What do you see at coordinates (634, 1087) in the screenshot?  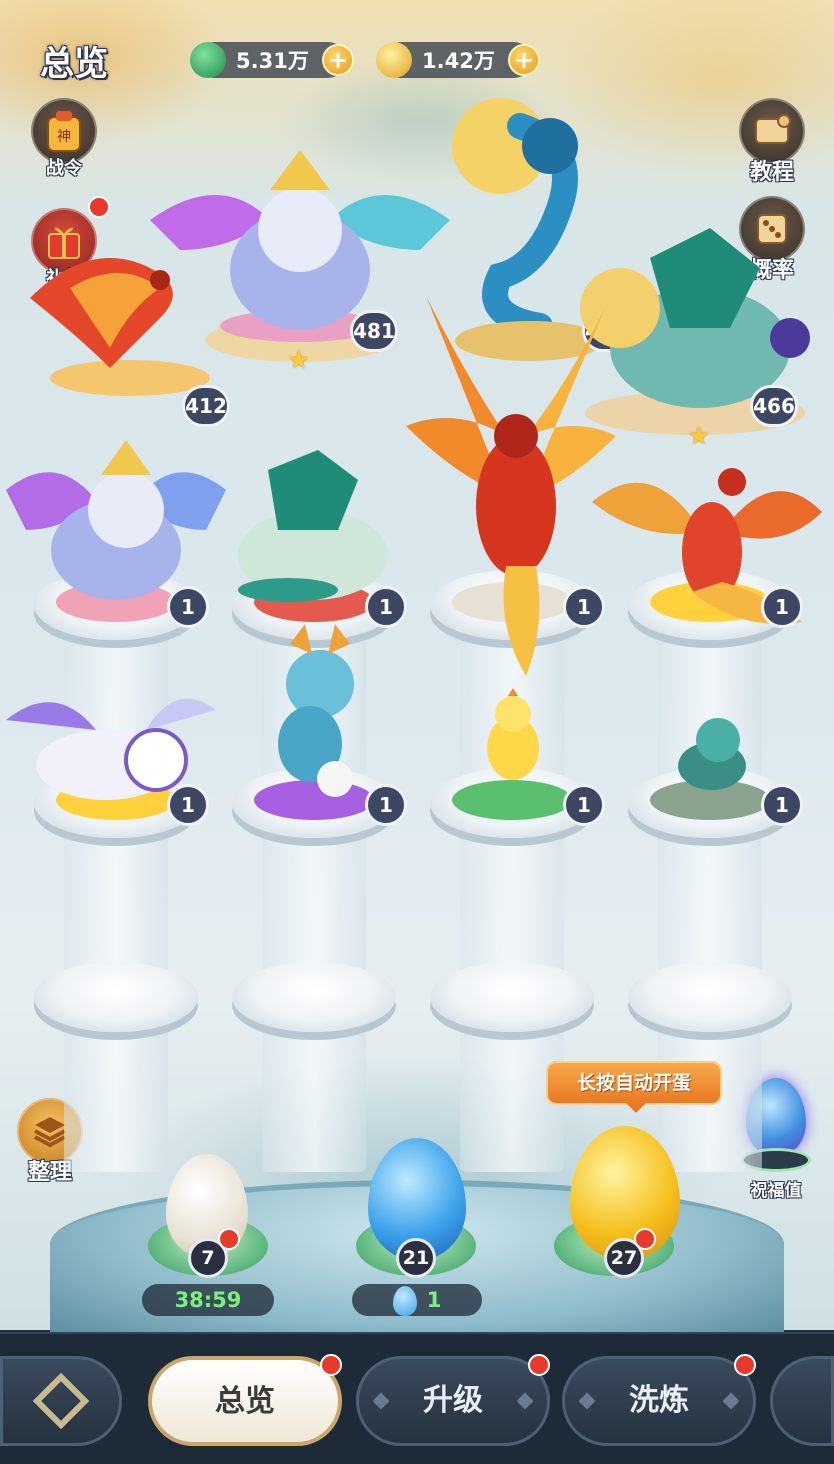 I see `auto-open-tooltip: 长按自动开蛋` at bounding box center [634, 1087].